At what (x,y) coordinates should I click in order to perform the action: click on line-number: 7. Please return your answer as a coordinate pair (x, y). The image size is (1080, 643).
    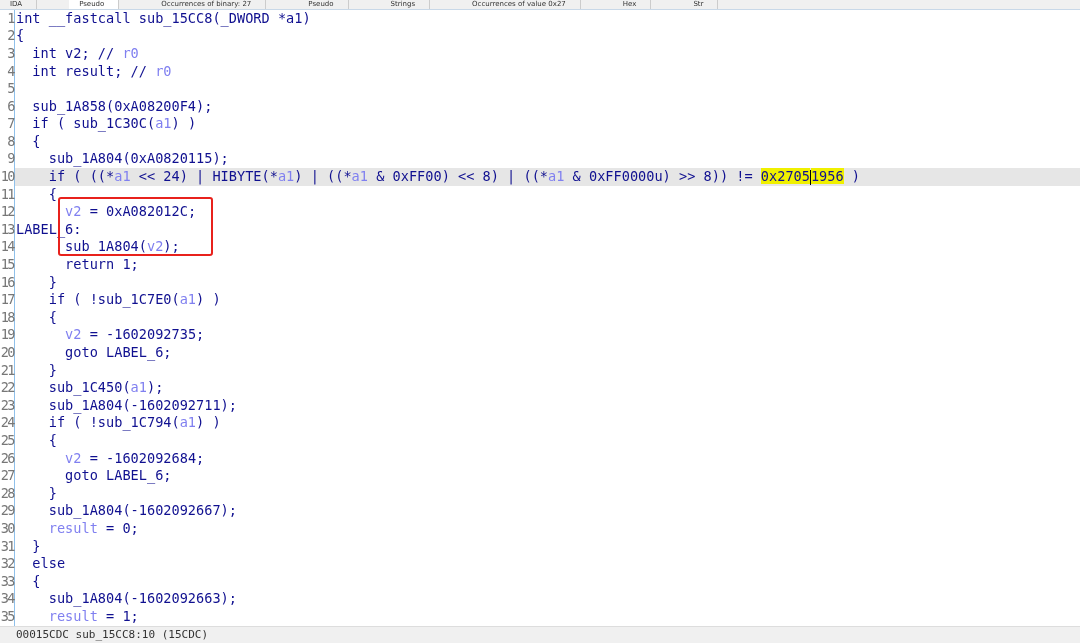
    Looking at the image, I should click on (10, 124).